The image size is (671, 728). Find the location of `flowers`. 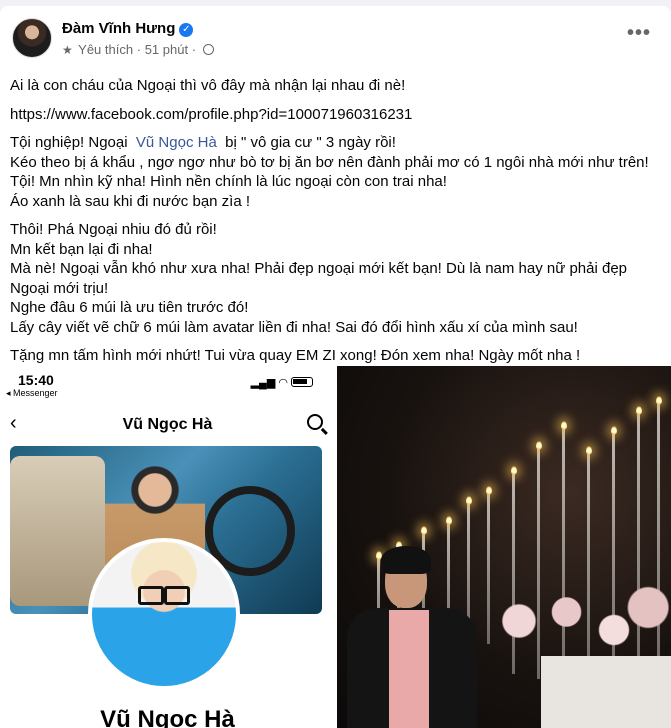

flowers is located at coordinates (576, 621).